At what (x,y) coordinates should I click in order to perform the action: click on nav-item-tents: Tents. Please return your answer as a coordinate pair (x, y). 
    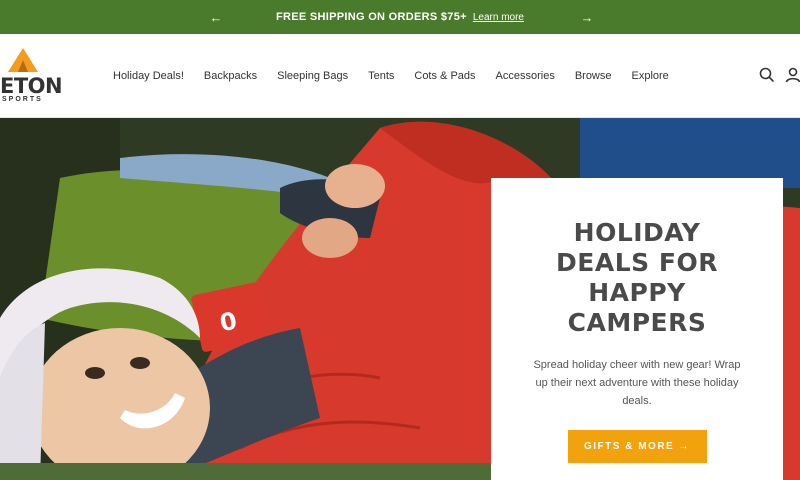
    Looking at the image, I should click on (381, 76).